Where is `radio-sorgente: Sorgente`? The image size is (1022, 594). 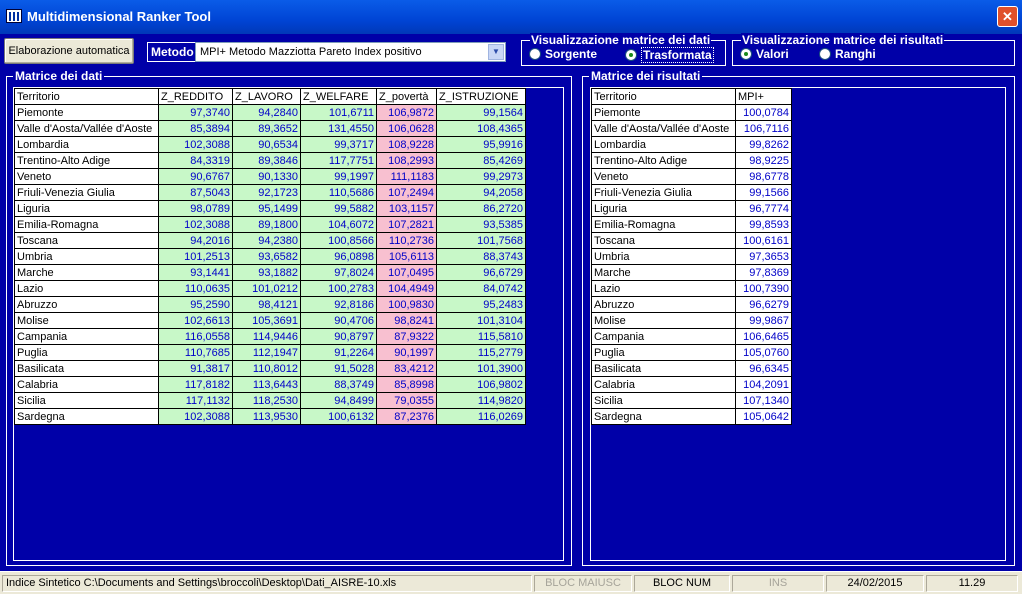
radio-sorgente: Sorgente is located at coordinates (563, 54).